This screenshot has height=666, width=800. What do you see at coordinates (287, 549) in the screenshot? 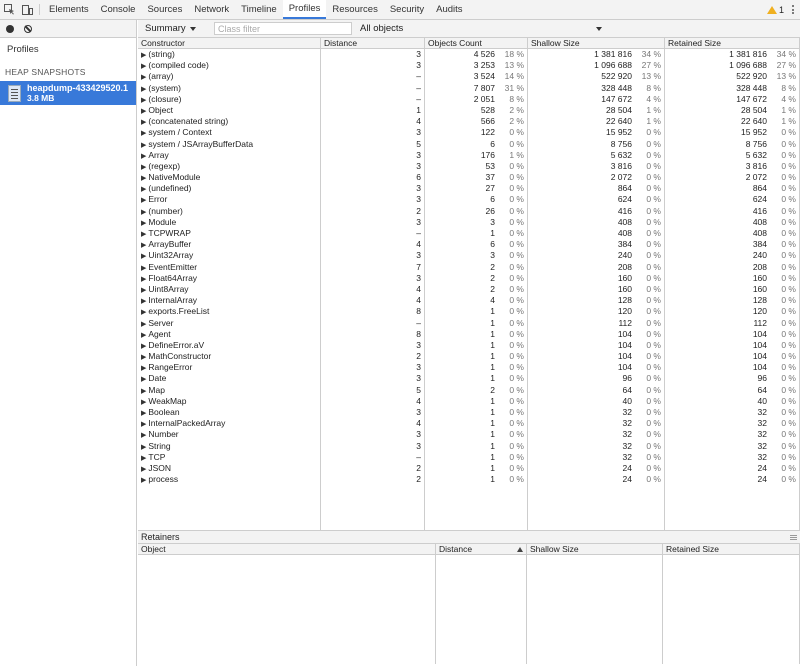
I see `retainers-header-object: Object` at bounding box center [287, 549].